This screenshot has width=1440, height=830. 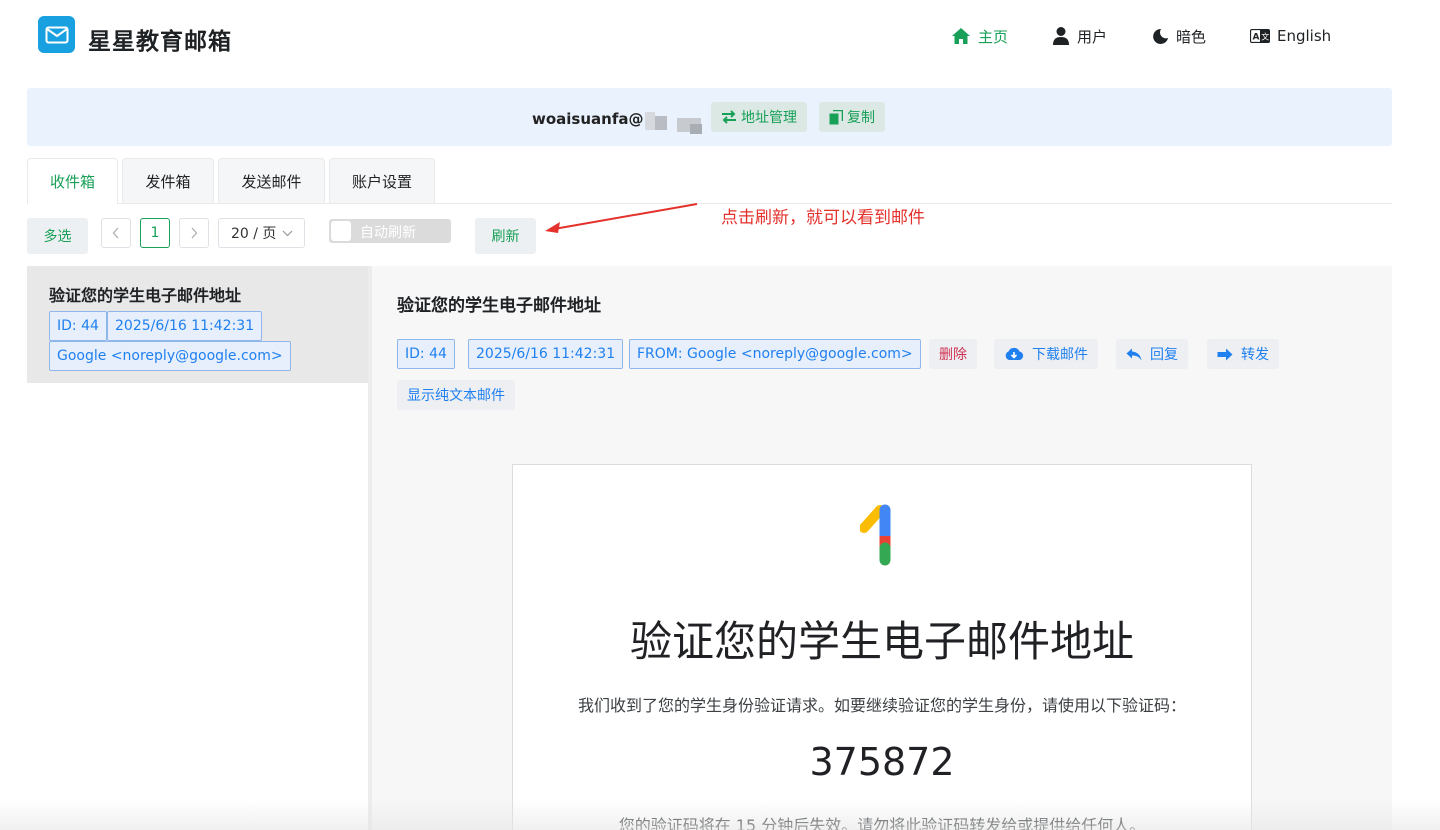 What do you see at coordinates (546, 354) in the screenshot?
I see `detail-date-tag: 2025/6/16 11:42:31` at bounding box center [546, 354].